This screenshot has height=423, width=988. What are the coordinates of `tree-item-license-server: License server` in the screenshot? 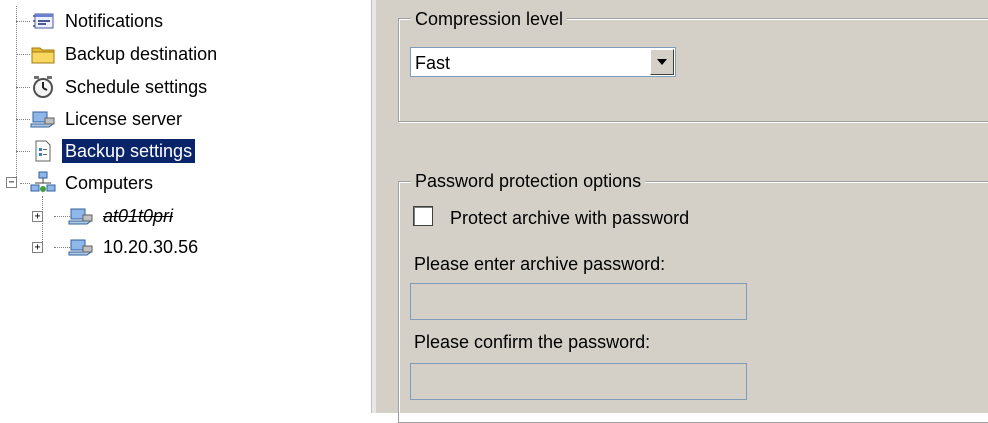 It's located at (107, 119).